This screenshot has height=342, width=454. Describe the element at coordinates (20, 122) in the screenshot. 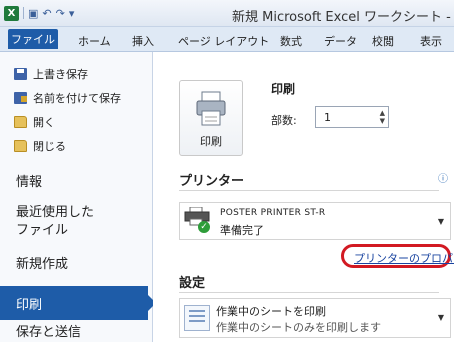

I see `open-folder-icon` at that location.